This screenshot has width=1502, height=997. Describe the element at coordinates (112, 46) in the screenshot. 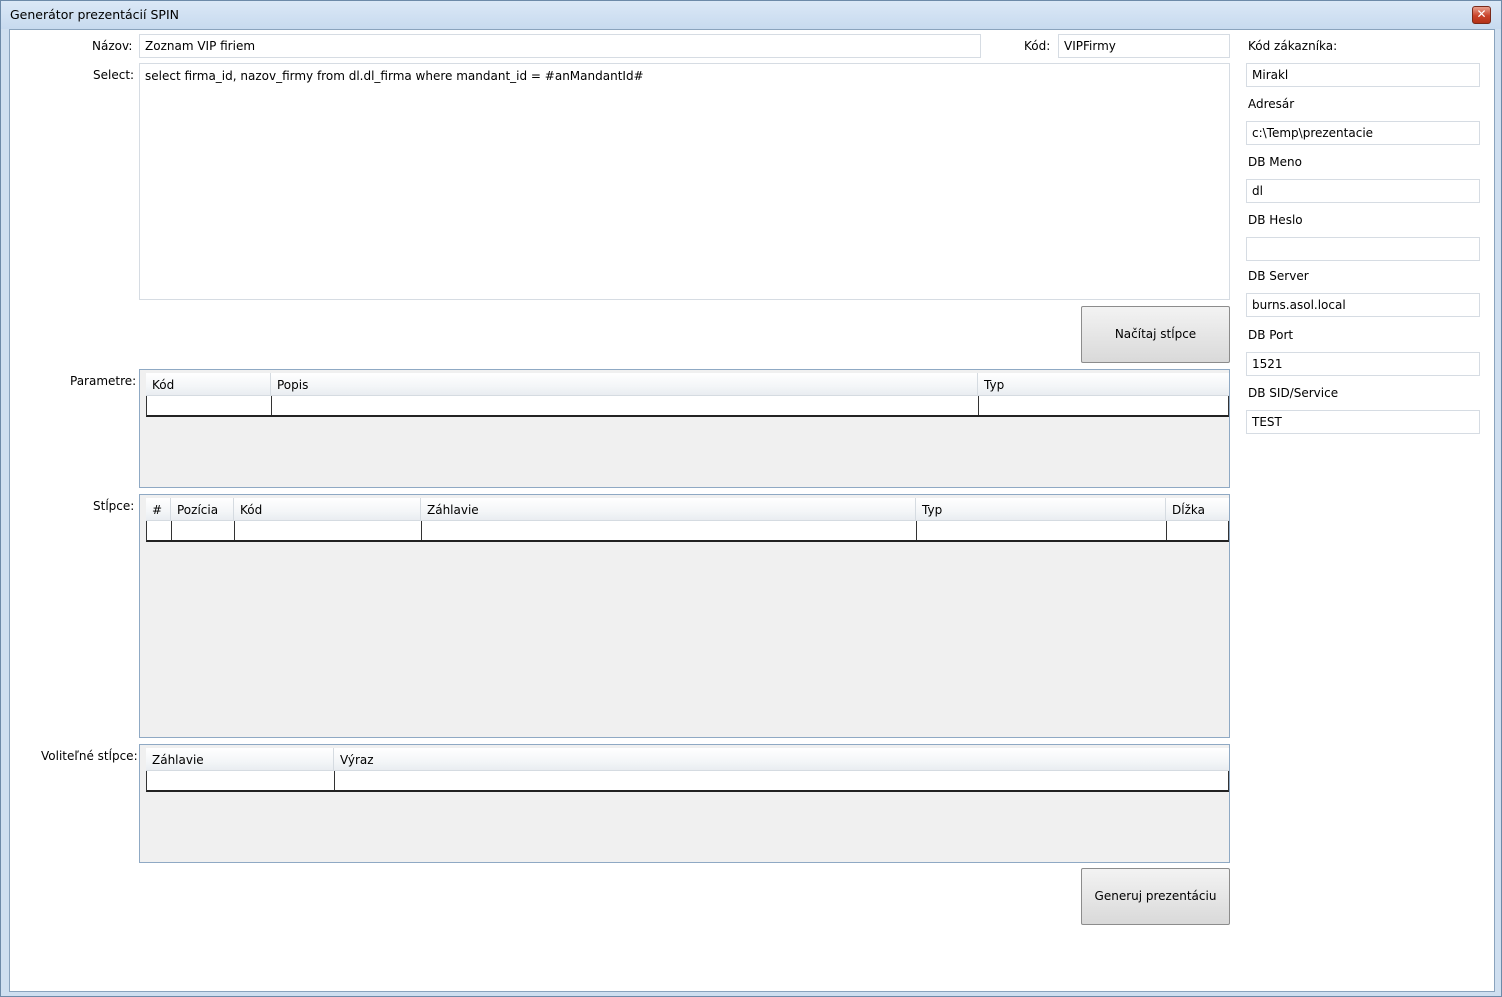

I see `nazov-label: Názov:` at that location.